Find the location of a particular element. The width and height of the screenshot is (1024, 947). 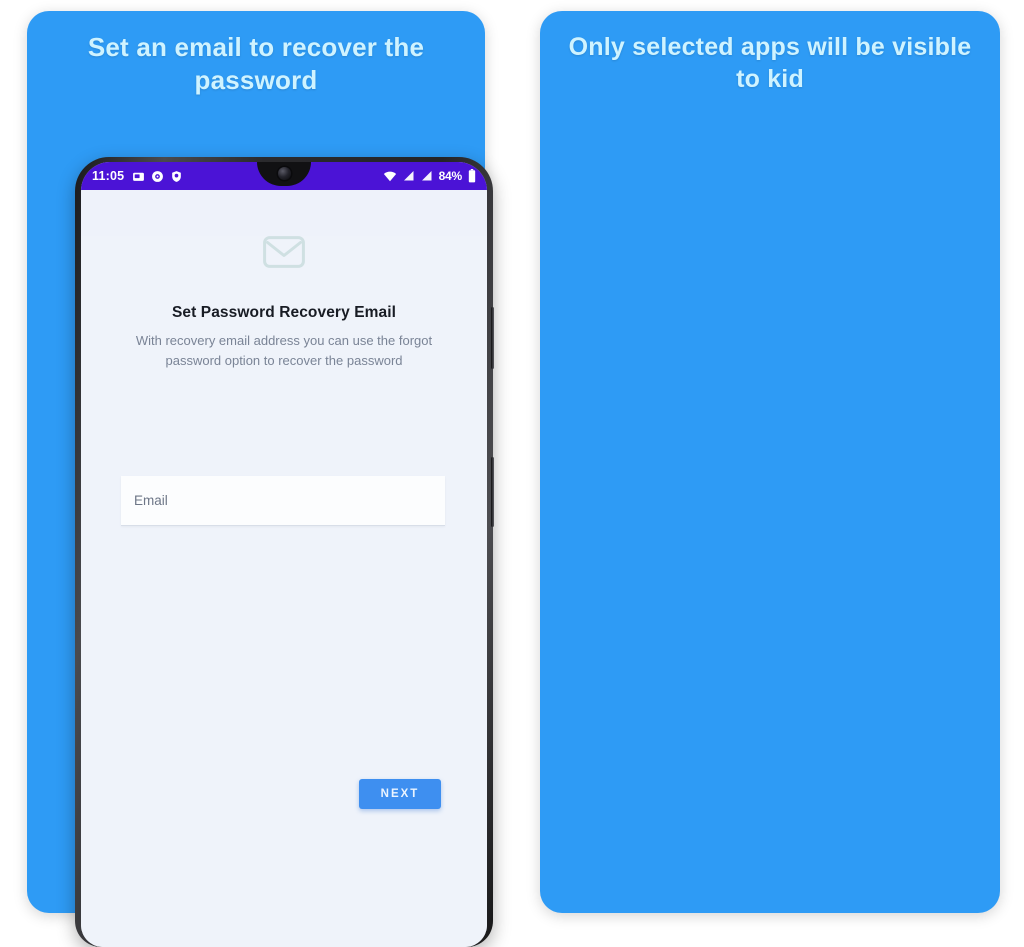

hero-icon-wrap is located at coordinates (284, 252).